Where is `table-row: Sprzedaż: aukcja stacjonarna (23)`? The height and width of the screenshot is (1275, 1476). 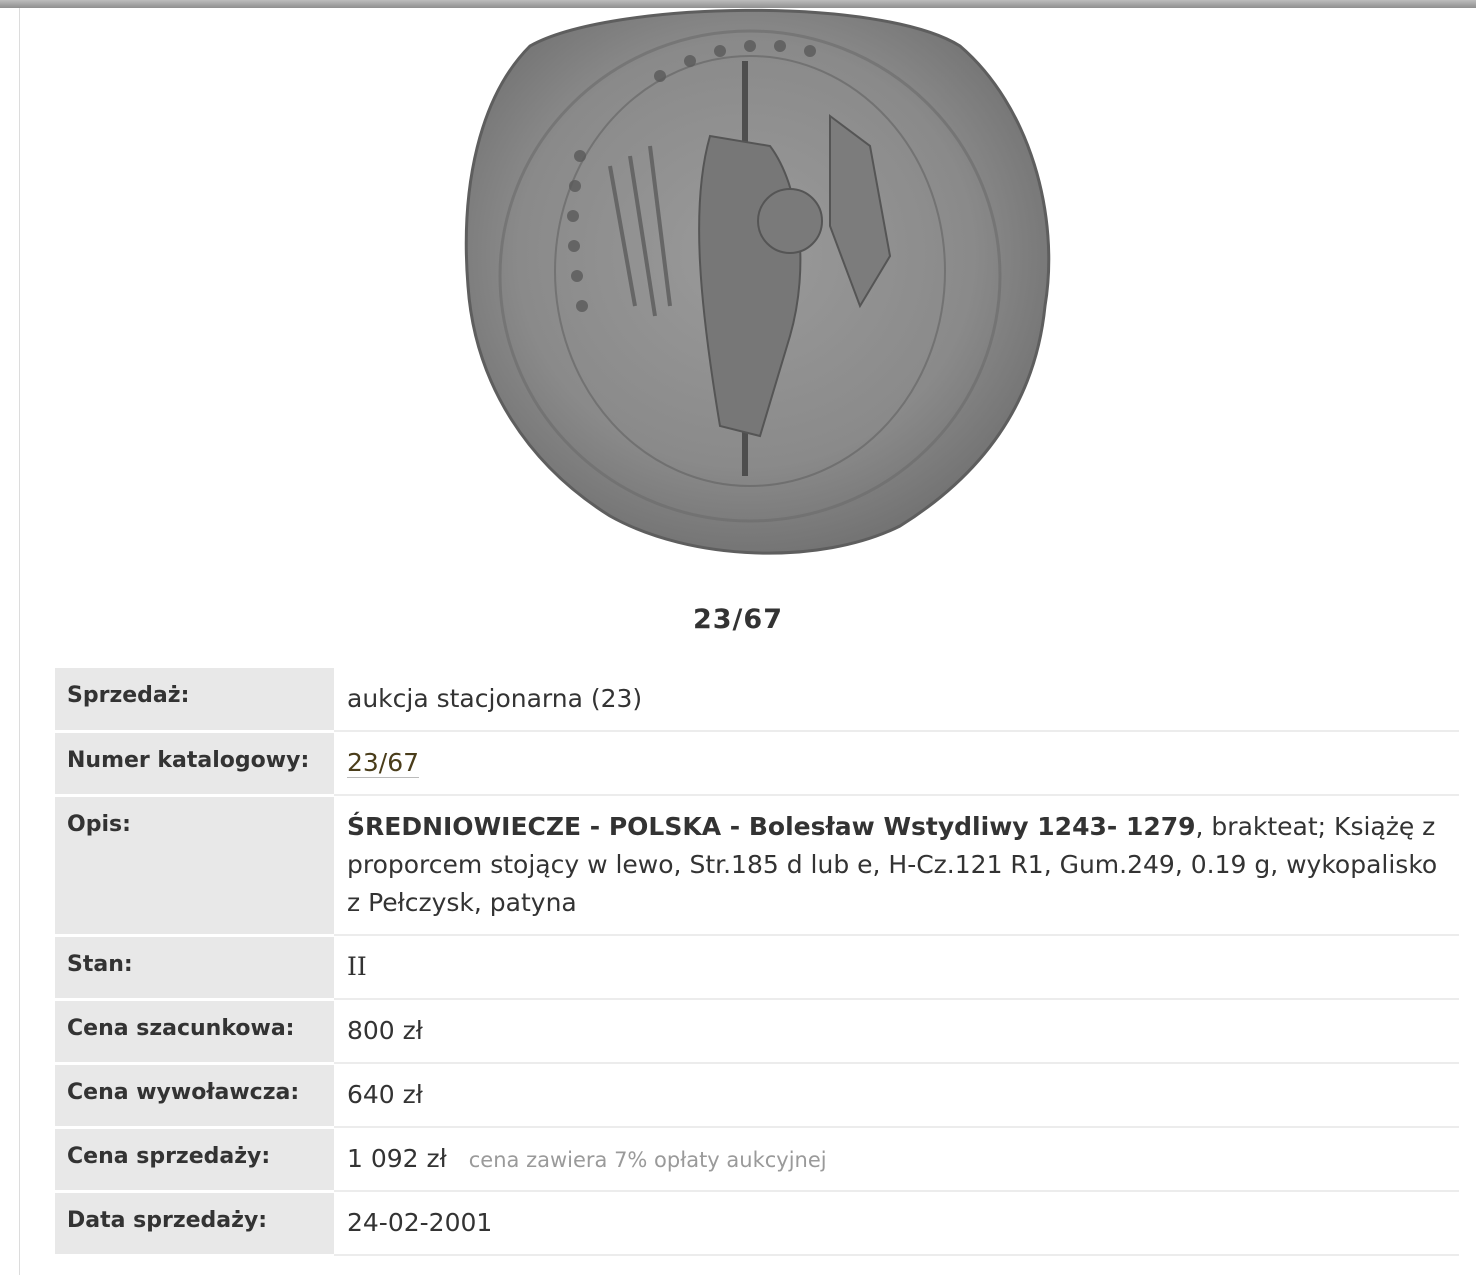 table-row: Sprzedaż: aukcja stacjonarna (23) is located at coordinates (757, 700).